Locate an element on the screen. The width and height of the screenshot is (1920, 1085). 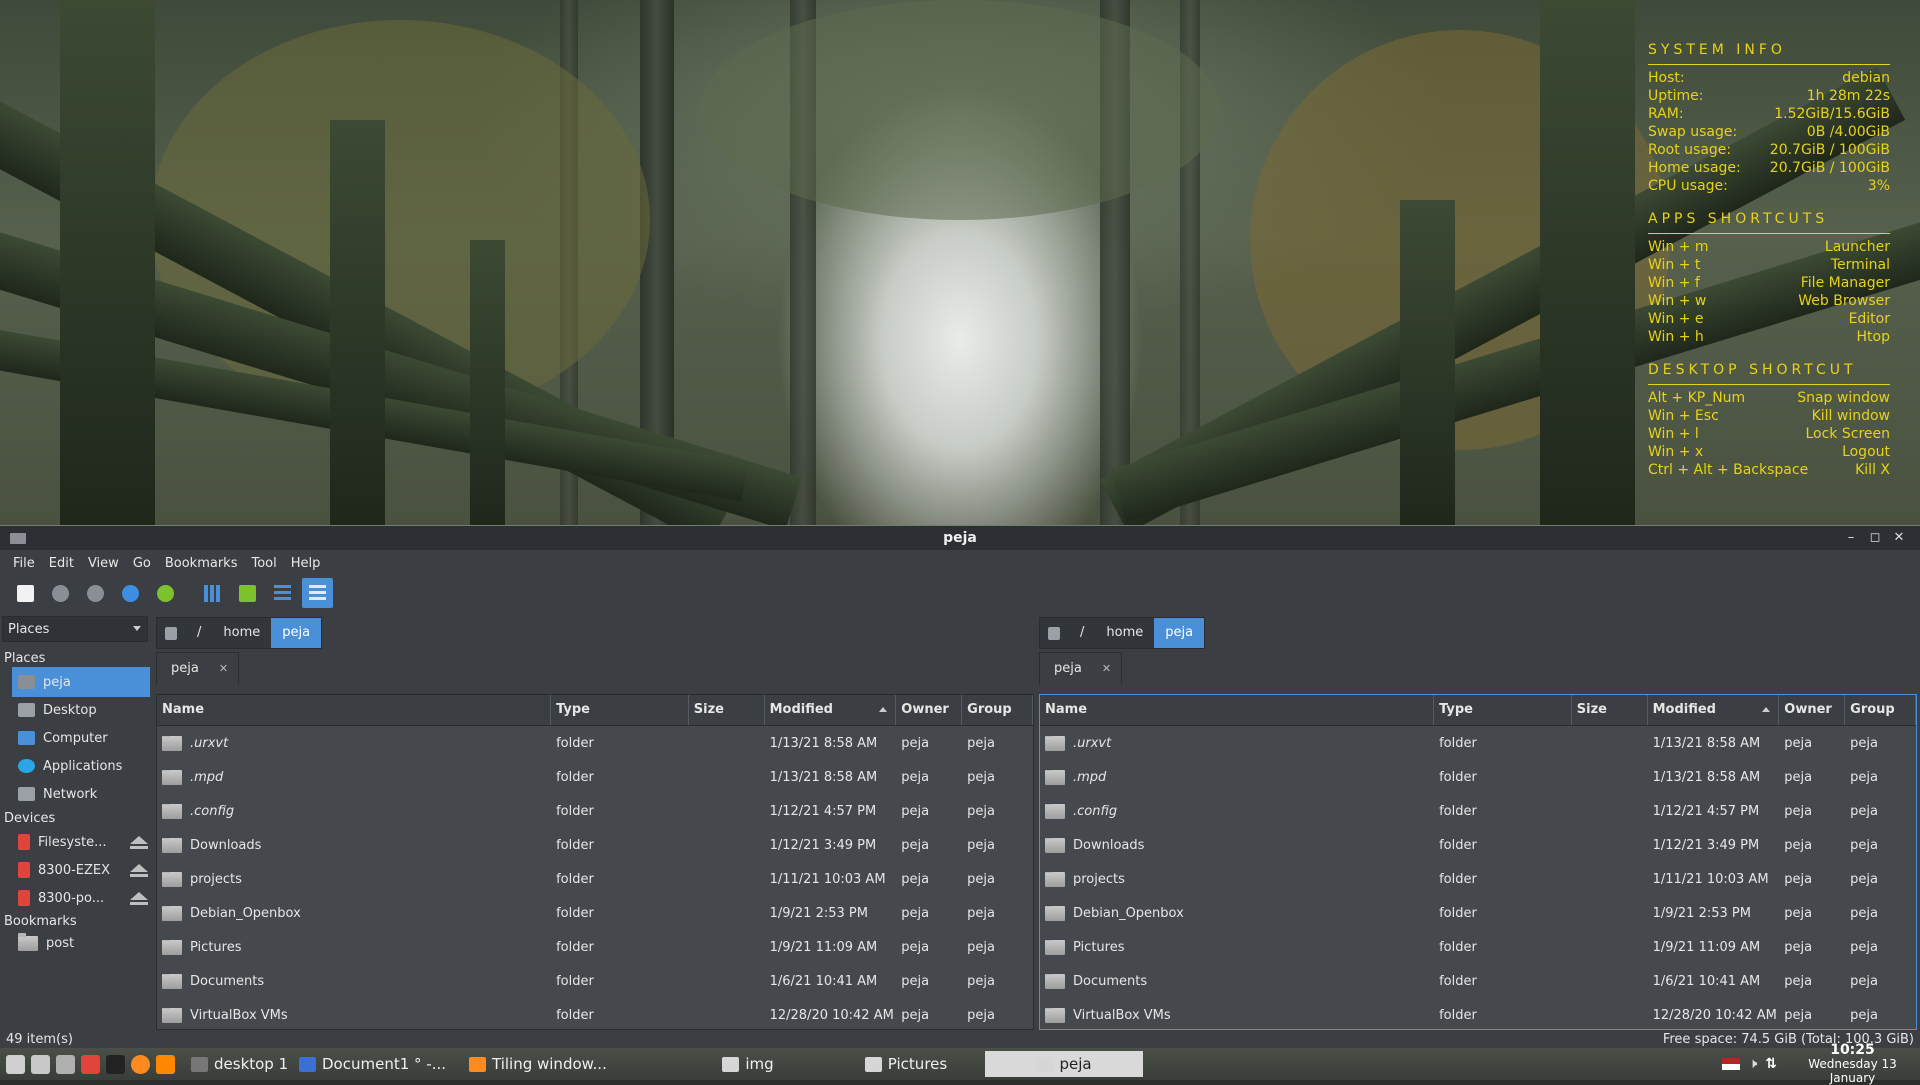
show-desktop-icon is located at coordinates (15, 1064).